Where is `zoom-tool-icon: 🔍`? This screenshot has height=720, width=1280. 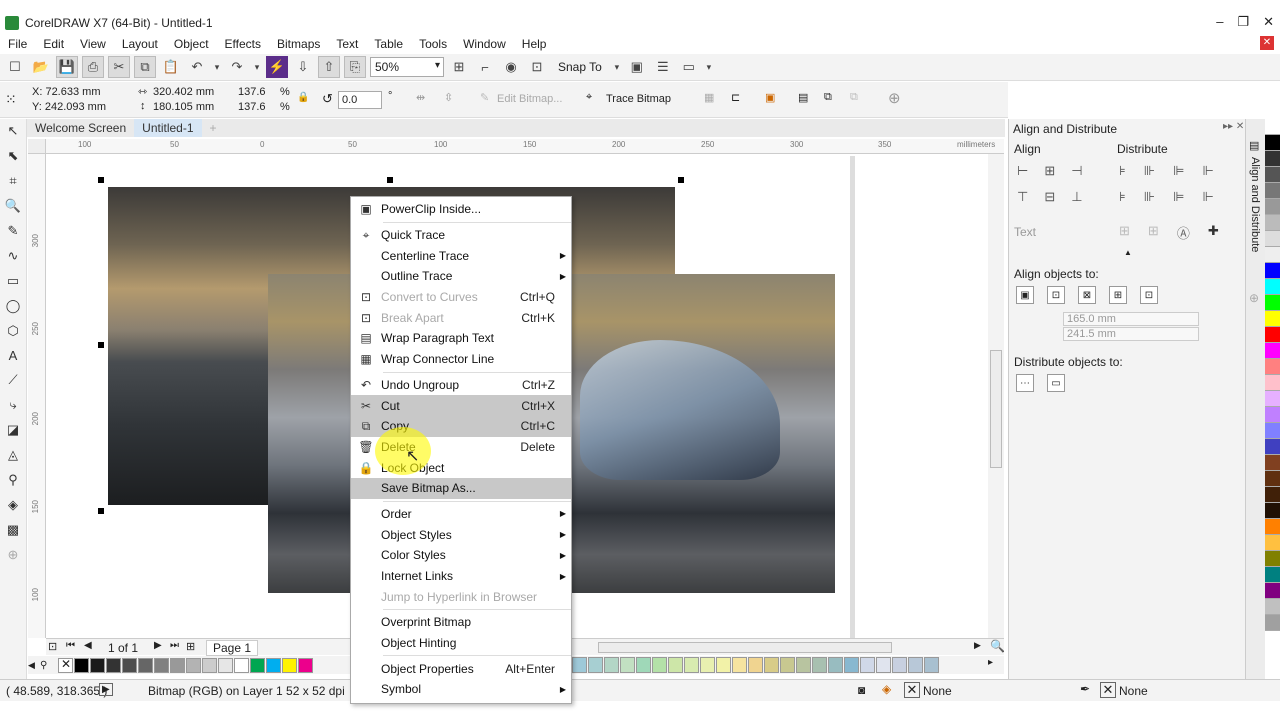
zoom-tool-icon: 🔍 is located at coordinates (13, 206).